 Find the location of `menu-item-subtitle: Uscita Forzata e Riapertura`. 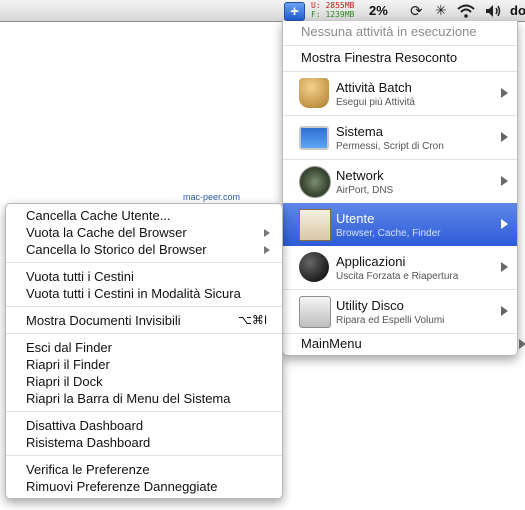

menu-item-subtitle: Uscita Forzata e Riapertura is located at coordinates (397, 276).